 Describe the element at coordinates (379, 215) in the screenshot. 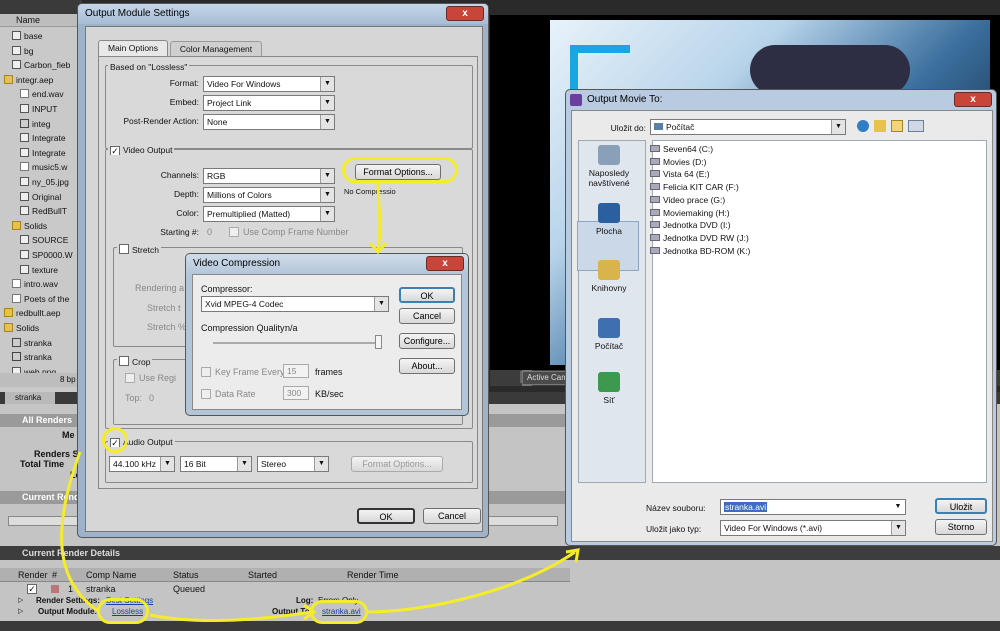

I see `annotation-arrow-down` at that location.